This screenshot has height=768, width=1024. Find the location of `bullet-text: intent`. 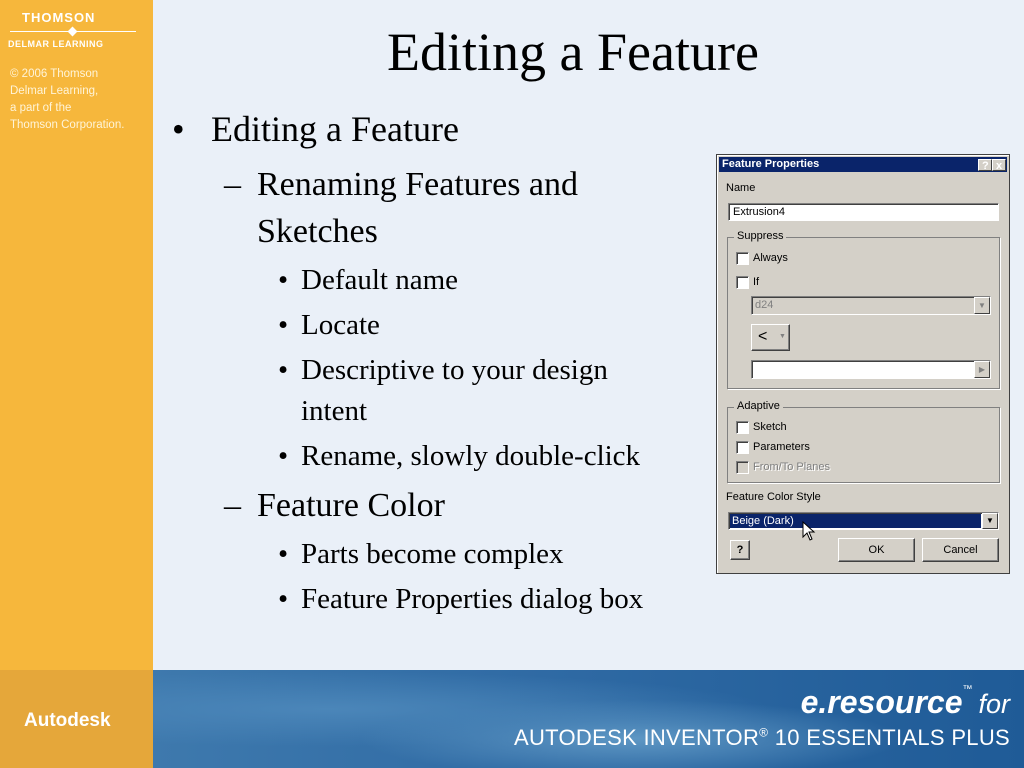

bullet-text: intent is located at coordinates (334, 411).